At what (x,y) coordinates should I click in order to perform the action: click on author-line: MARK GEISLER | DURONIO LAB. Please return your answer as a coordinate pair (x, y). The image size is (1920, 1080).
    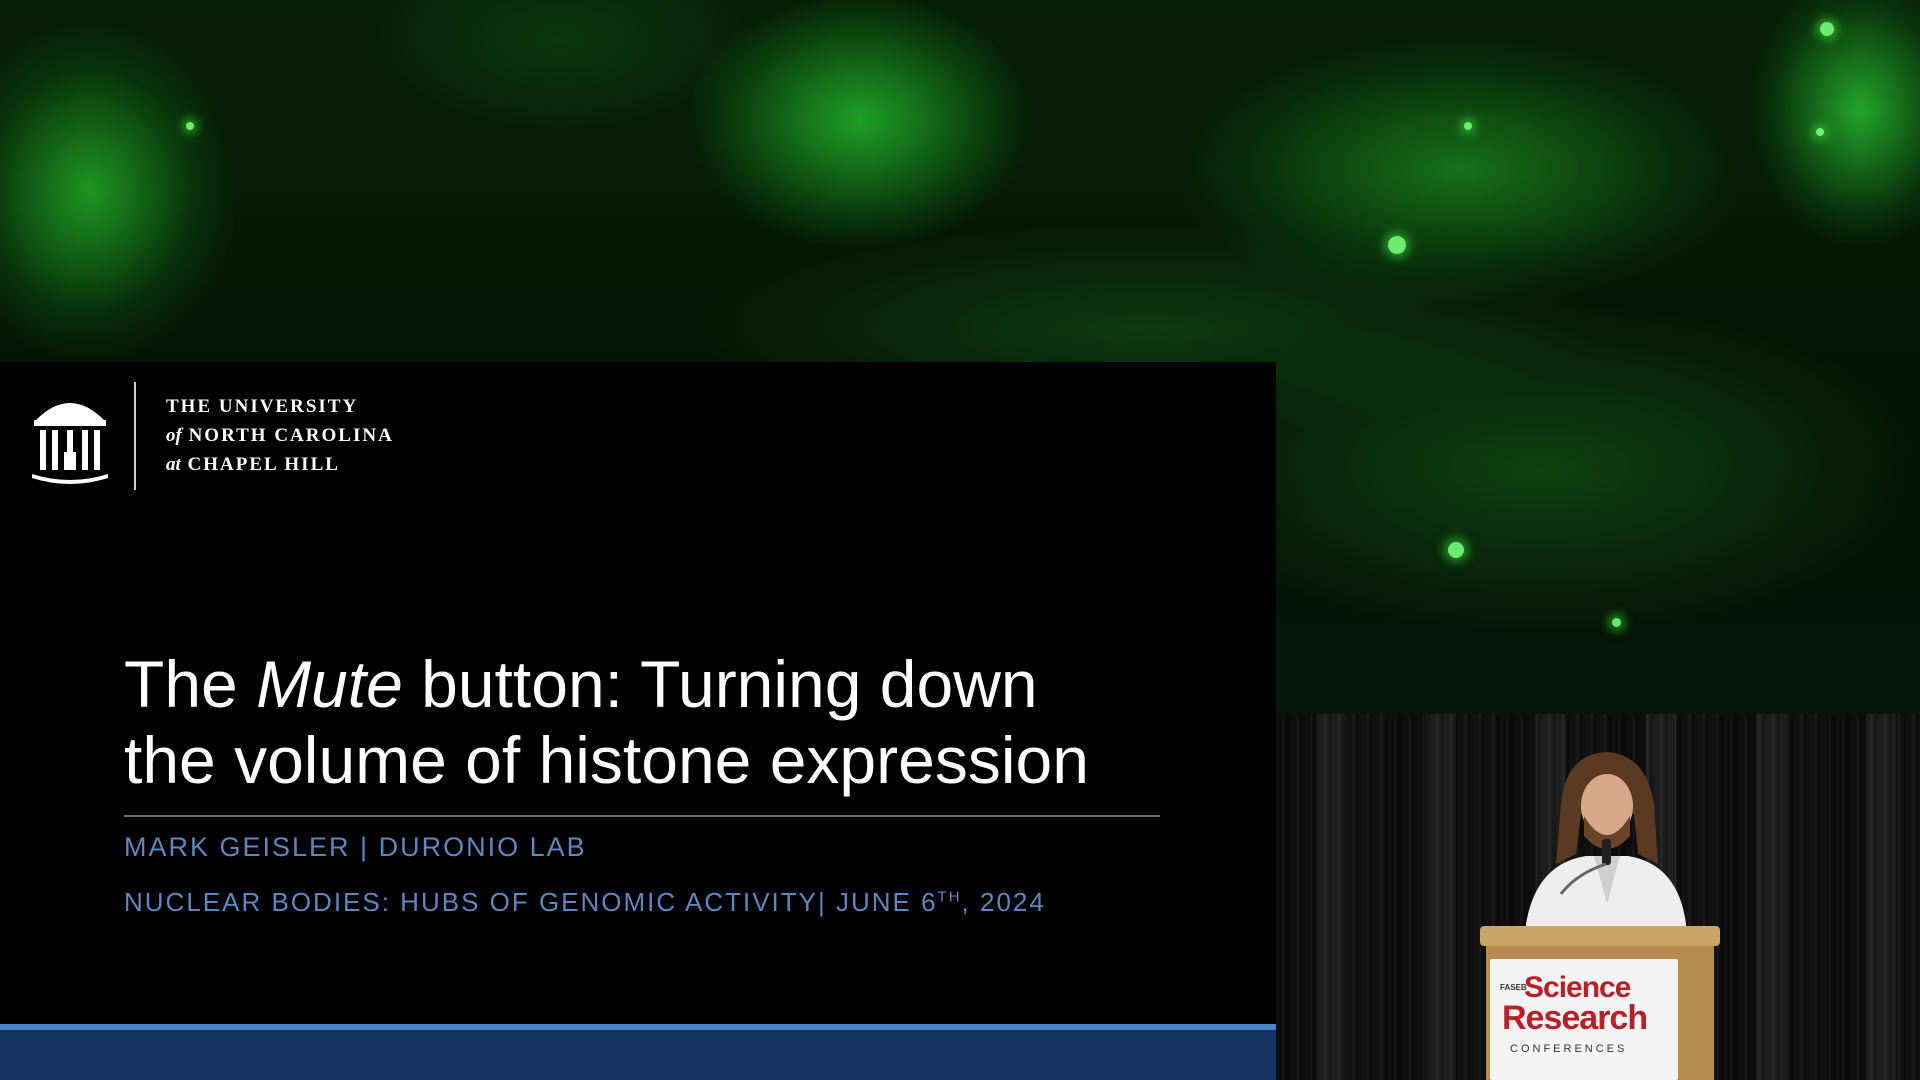
    Looking at the image, I should click on (355, 847).